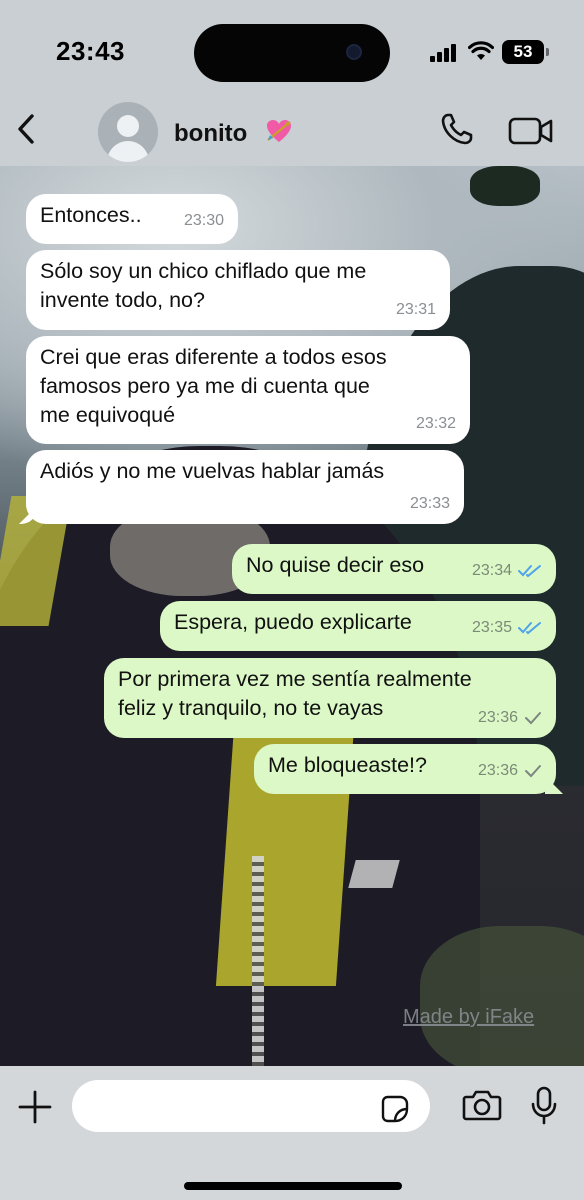 This screenshot has height=1200, width=584. I want to click on status-bar: 23:43 53, so click(292, 45).